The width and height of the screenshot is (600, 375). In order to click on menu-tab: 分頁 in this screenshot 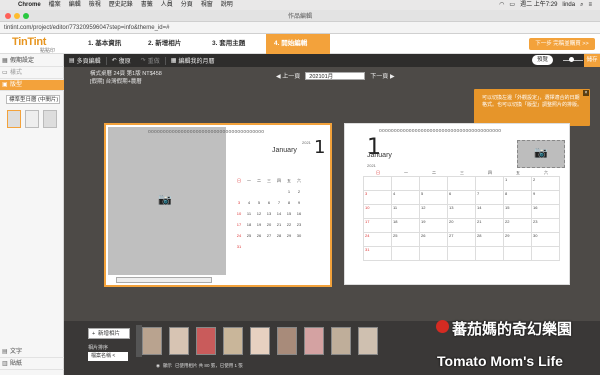, I will do `click(187, 5)`.